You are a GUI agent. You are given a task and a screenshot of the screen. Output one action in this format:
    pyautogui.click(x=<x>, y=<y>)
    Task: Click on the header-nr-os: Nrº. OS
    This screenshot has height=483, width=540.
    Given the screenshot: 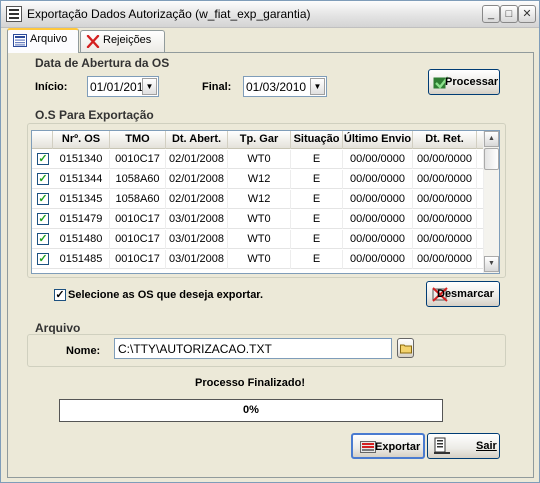 What is the action you would take?
    pyautogui.click(x=81, y=140)
    